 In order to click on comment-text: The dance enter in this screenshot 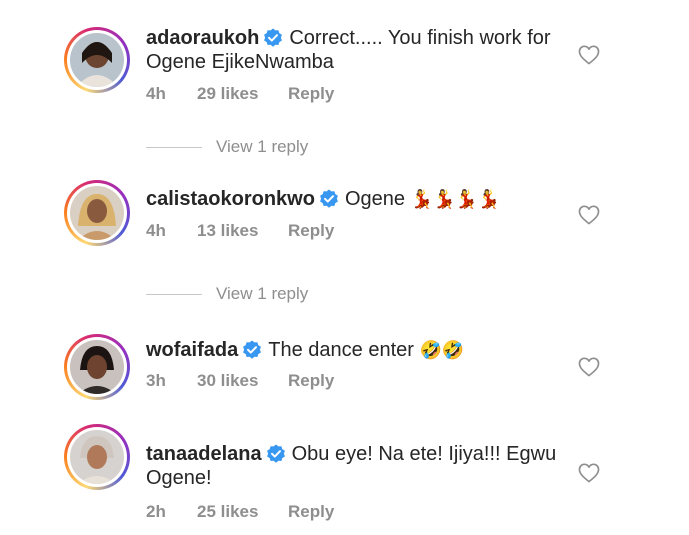, I will do `click(341, 350)`.